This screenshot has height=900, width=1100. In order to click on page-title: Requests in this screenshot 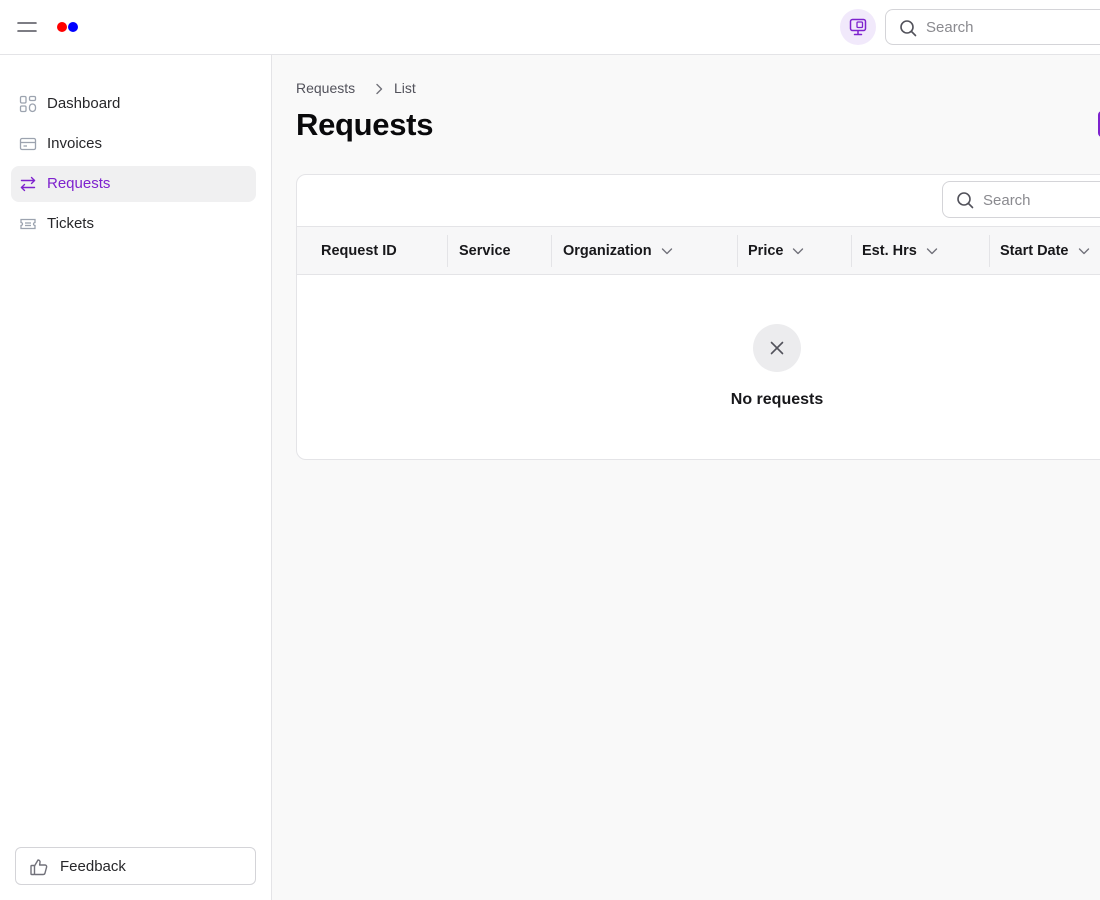, I will do `click(365, 124)`.